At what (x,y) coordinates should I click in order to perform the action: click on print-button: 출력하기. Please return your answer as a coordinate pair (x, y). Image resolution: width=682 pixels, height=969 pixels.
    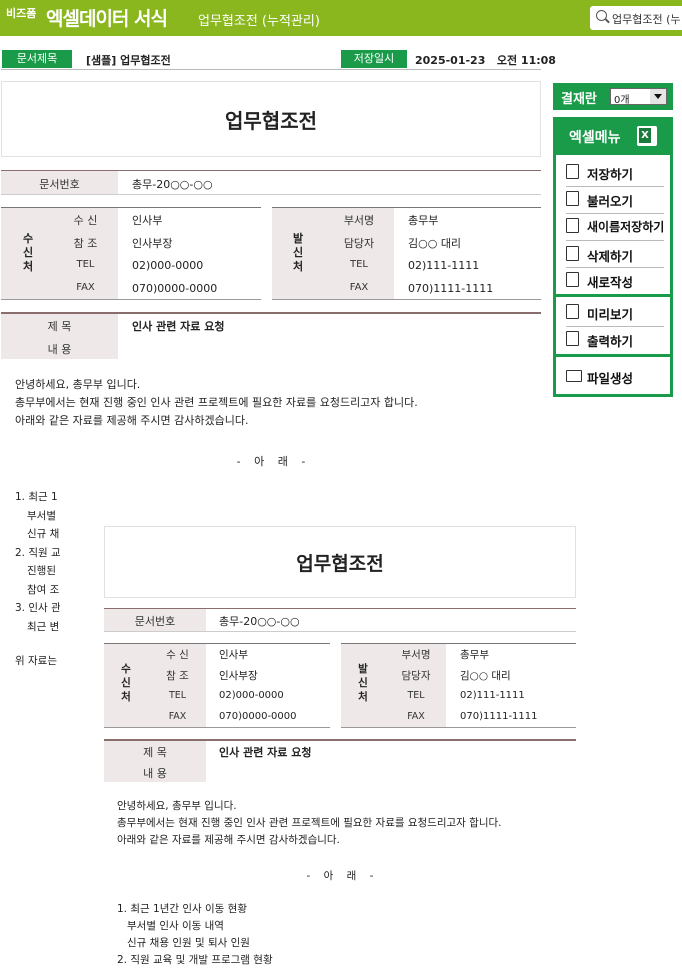
    Looking at the image, I should click on (616, 339).